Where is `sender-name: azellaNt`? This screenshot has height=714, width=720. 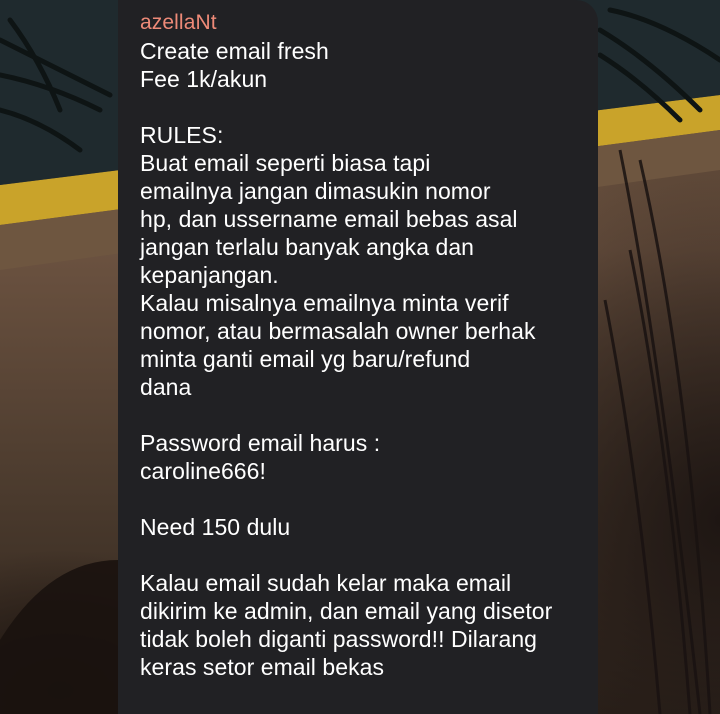
sender-name: azellaNt is located at coordinates (358, 23).